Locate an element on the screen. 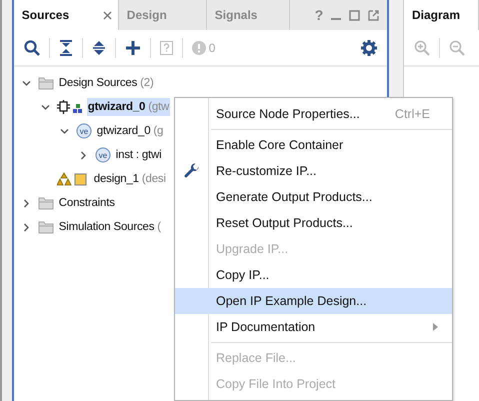 Image resolution: width=479 pixels, height=401 pixels. close-icon is located at coordinates (107, 15).